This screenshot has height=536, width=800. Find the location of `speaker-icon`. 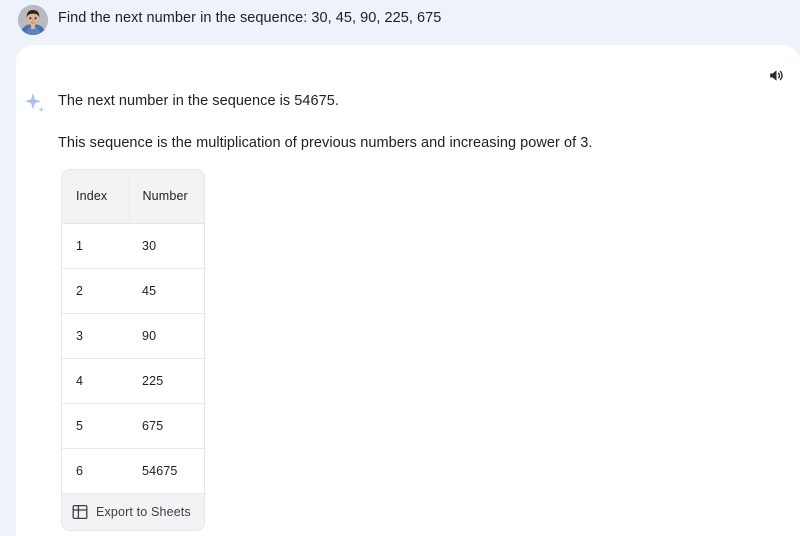

speaker-icon is located at coordinates (776, 75).